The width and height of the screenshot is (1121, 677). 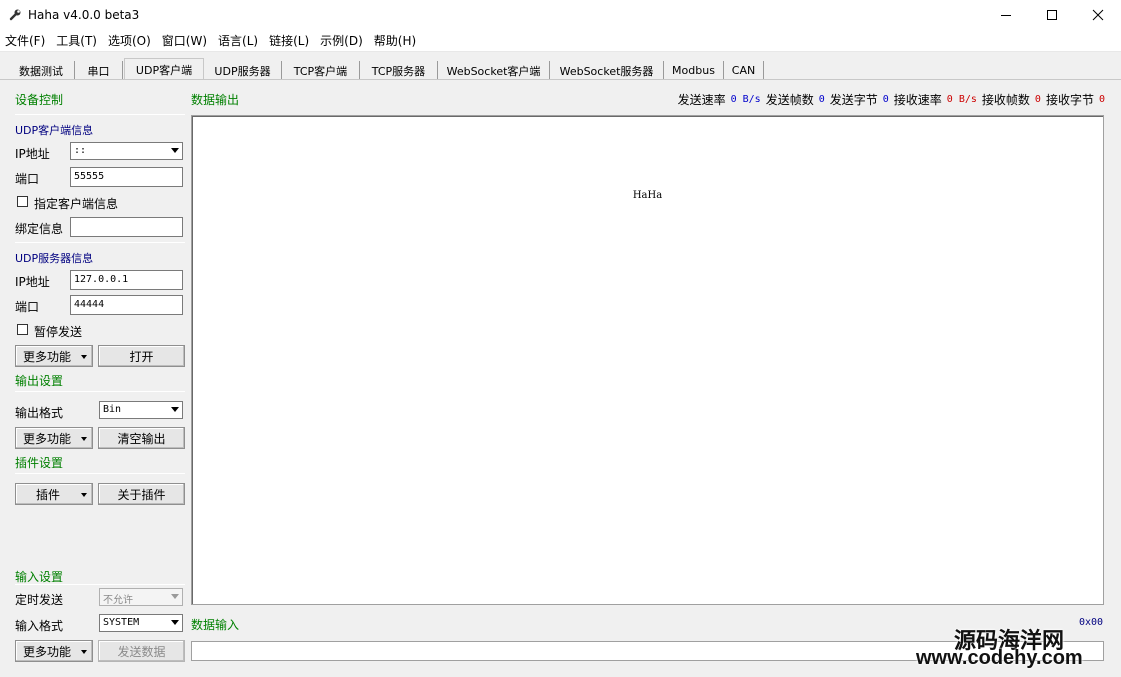 What do you see at coordinates (76, 204) in the screenshot?
I see `specify-client-label: 指定客户端信息` at bounding box center [76, 204].